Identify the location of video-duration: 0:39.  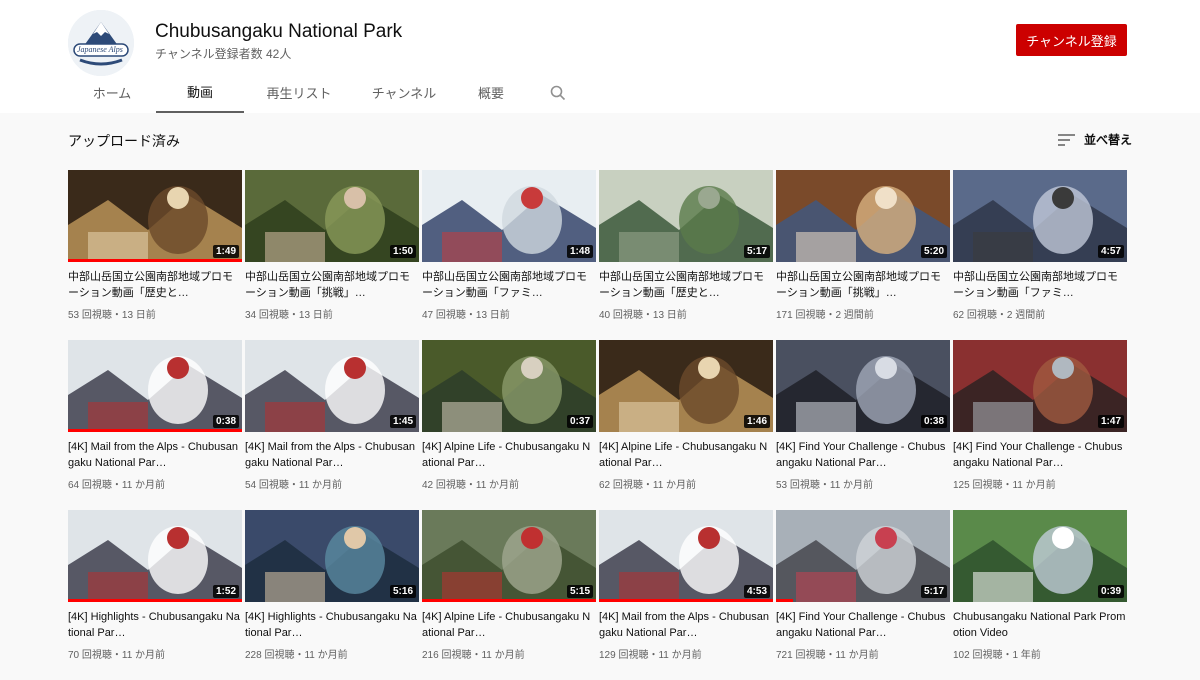
(1110, 591).